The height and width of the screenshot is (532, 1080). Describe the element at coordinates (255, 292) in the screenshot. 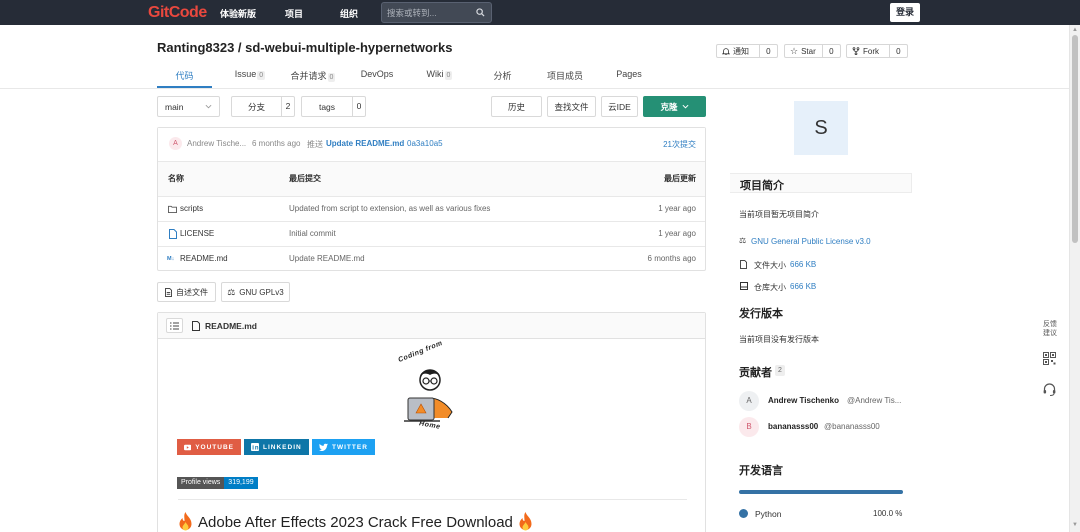

I see `license-tag: ⚖ GNU GPLv3` at that location.